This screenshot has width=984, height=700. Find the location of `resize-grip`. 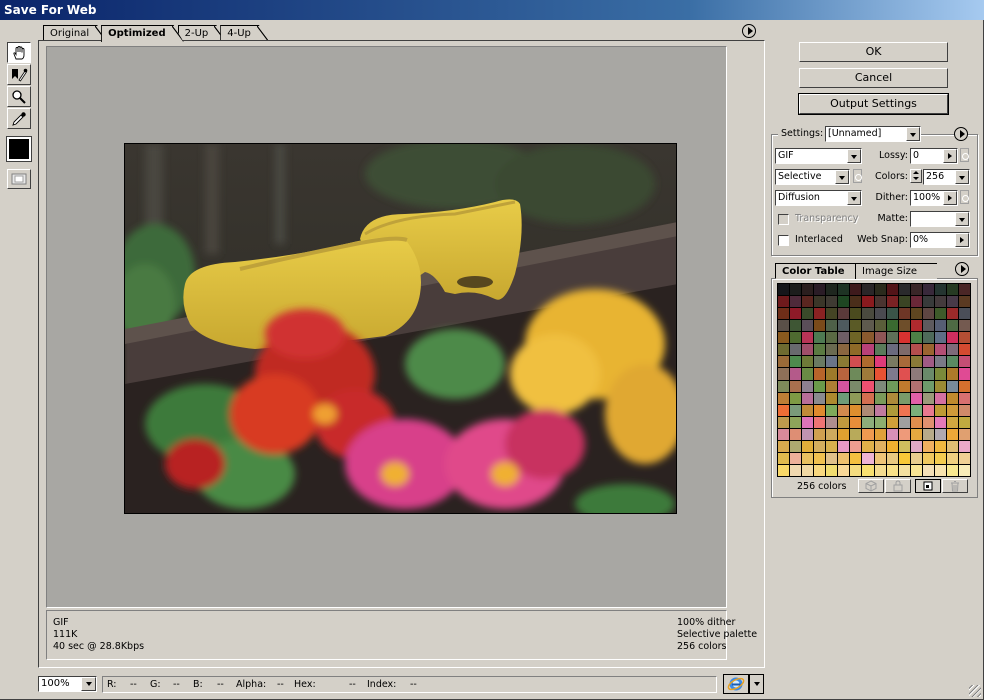

resize-grip is located at coordinates (975, 691).